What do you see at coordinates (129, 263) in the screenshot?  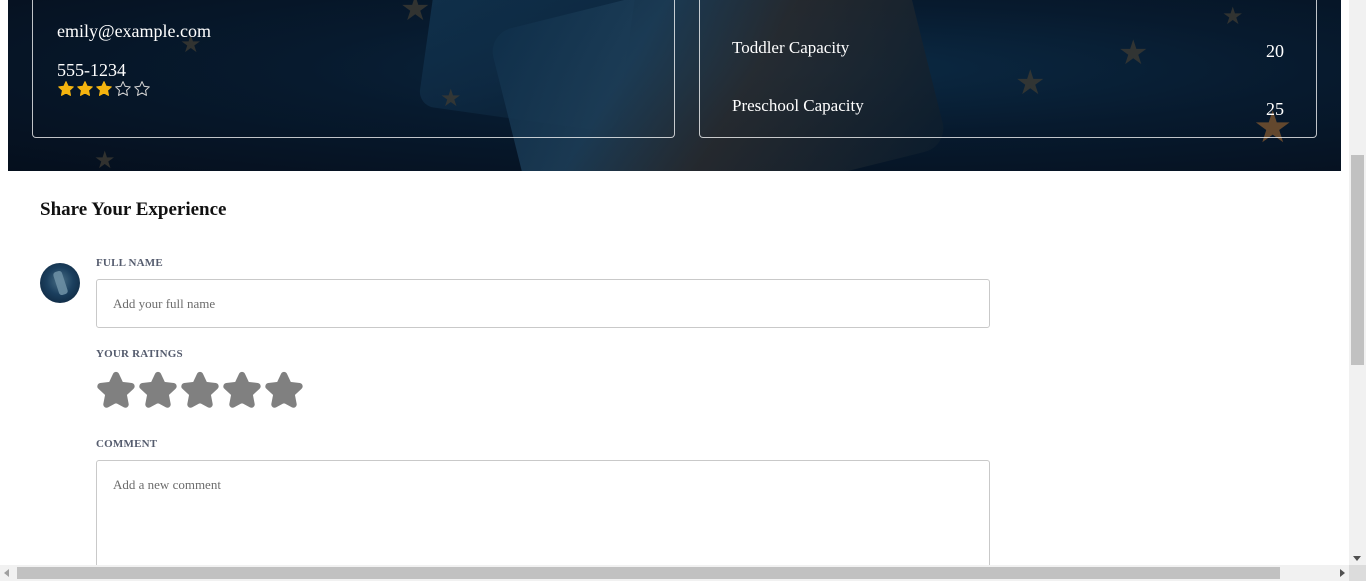 I see `full-name-label: FULL NAME` at bounding box center [129, 263].